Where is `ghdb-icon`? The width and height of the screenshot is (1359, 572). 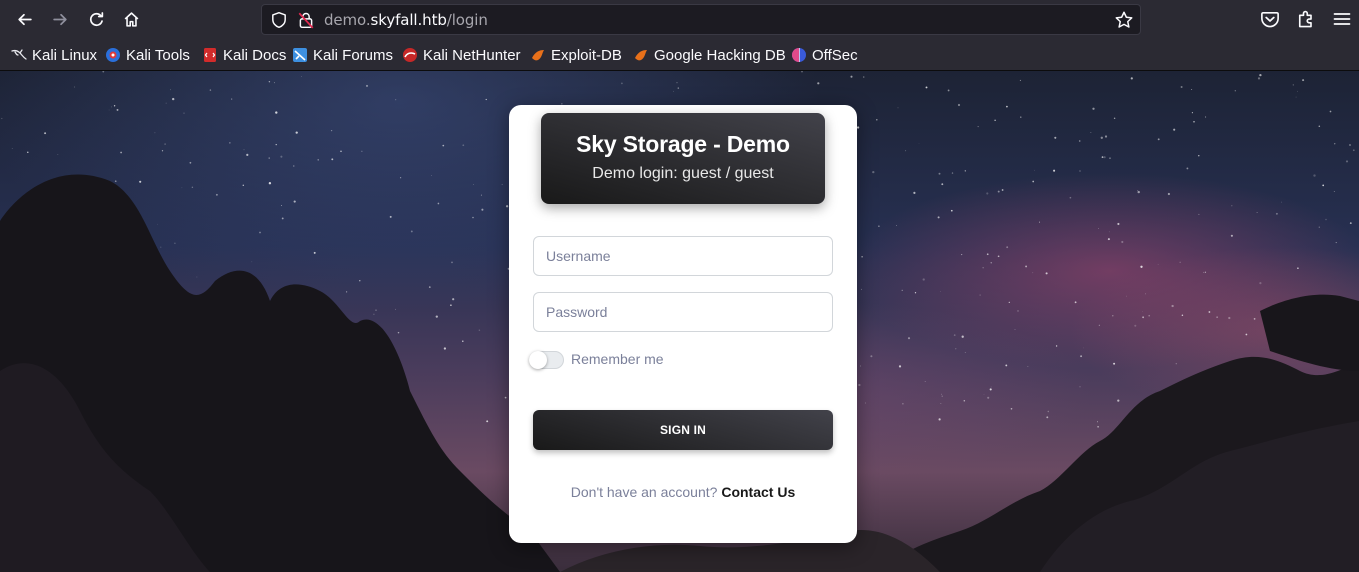 ghdb-icon is located at coordinates (641, 55).